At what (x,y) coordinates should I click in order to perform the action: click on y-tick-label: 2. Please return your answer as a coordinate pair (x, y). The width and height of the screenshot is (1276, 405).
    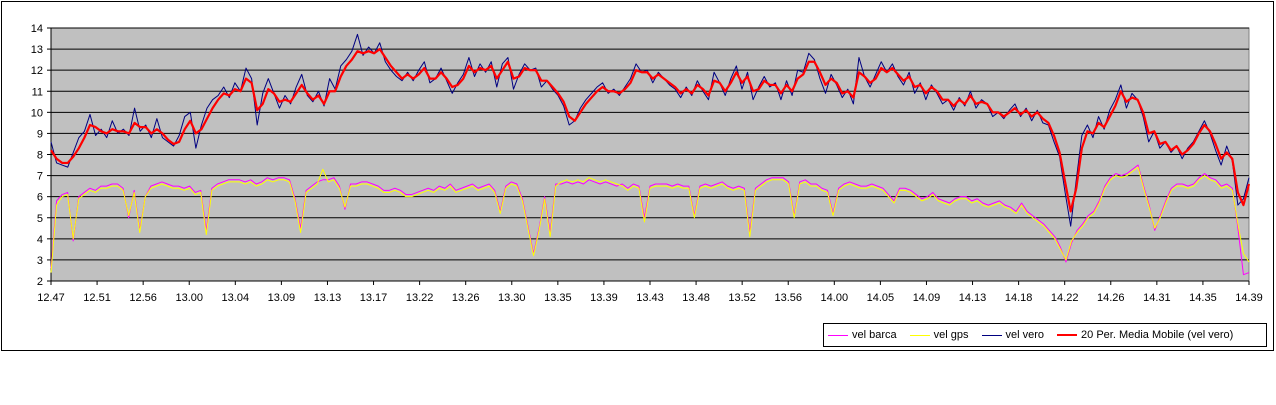
    Looking at the image, I should click on (40, 282).